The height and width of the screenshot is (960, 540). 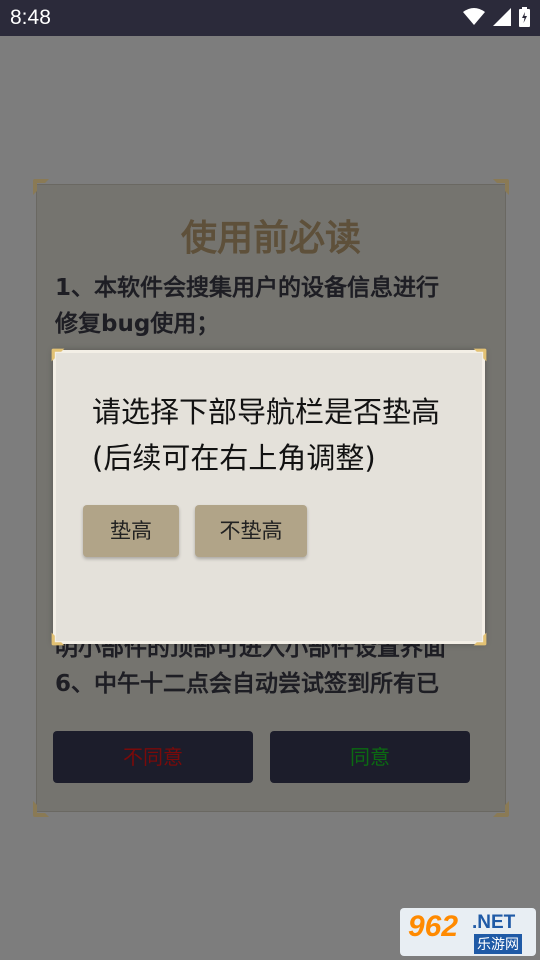 What do you see at coordinates (502, 17) in the screenshot?
I see `signal-icon` at bounding box center [502, 17].